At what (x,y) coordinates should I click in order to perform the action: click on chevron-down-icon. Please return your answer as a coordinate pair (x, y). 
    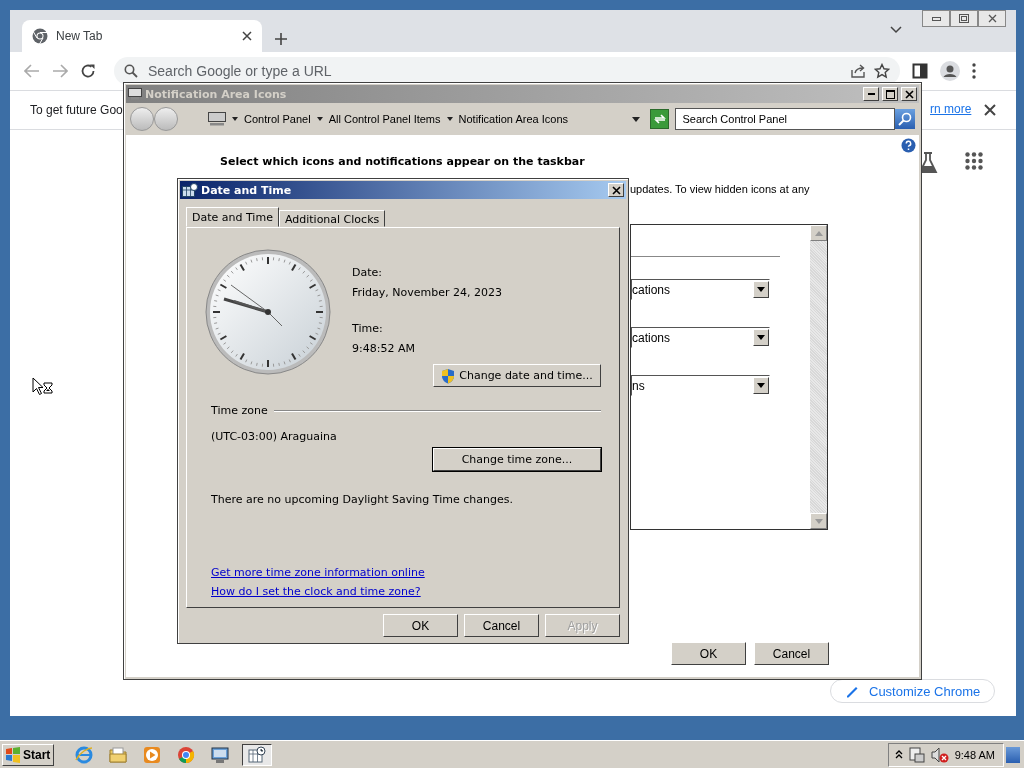
    Looking at the image, I should click on (896, 30).